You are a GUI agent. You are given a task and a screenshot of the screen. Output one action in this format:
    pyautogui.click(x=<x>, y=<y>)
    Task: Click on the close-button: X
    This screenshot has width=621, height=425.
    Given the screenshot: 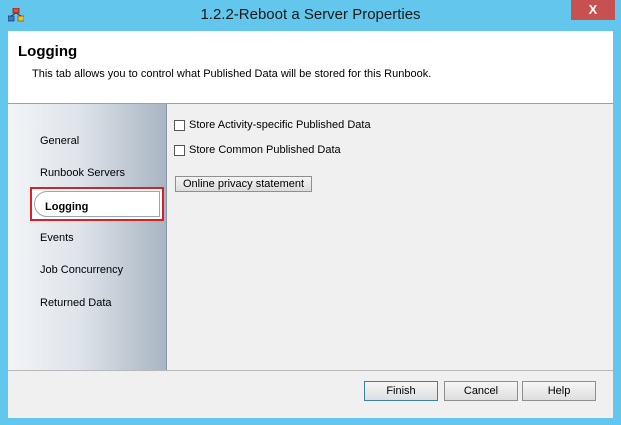 What is the action you would take?
    pyautogui.click(x=593, y=10)
    